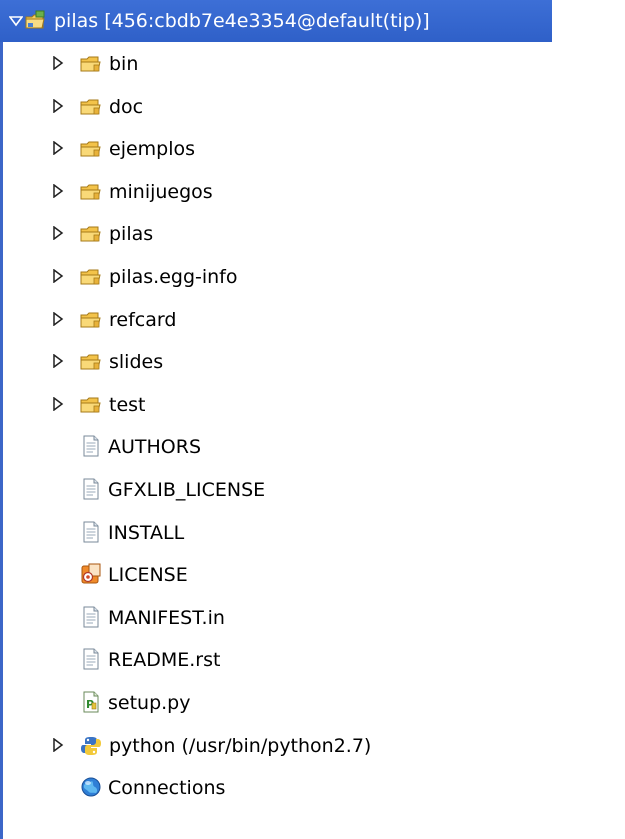  I want to click on connections-icon, so click(91, 787).